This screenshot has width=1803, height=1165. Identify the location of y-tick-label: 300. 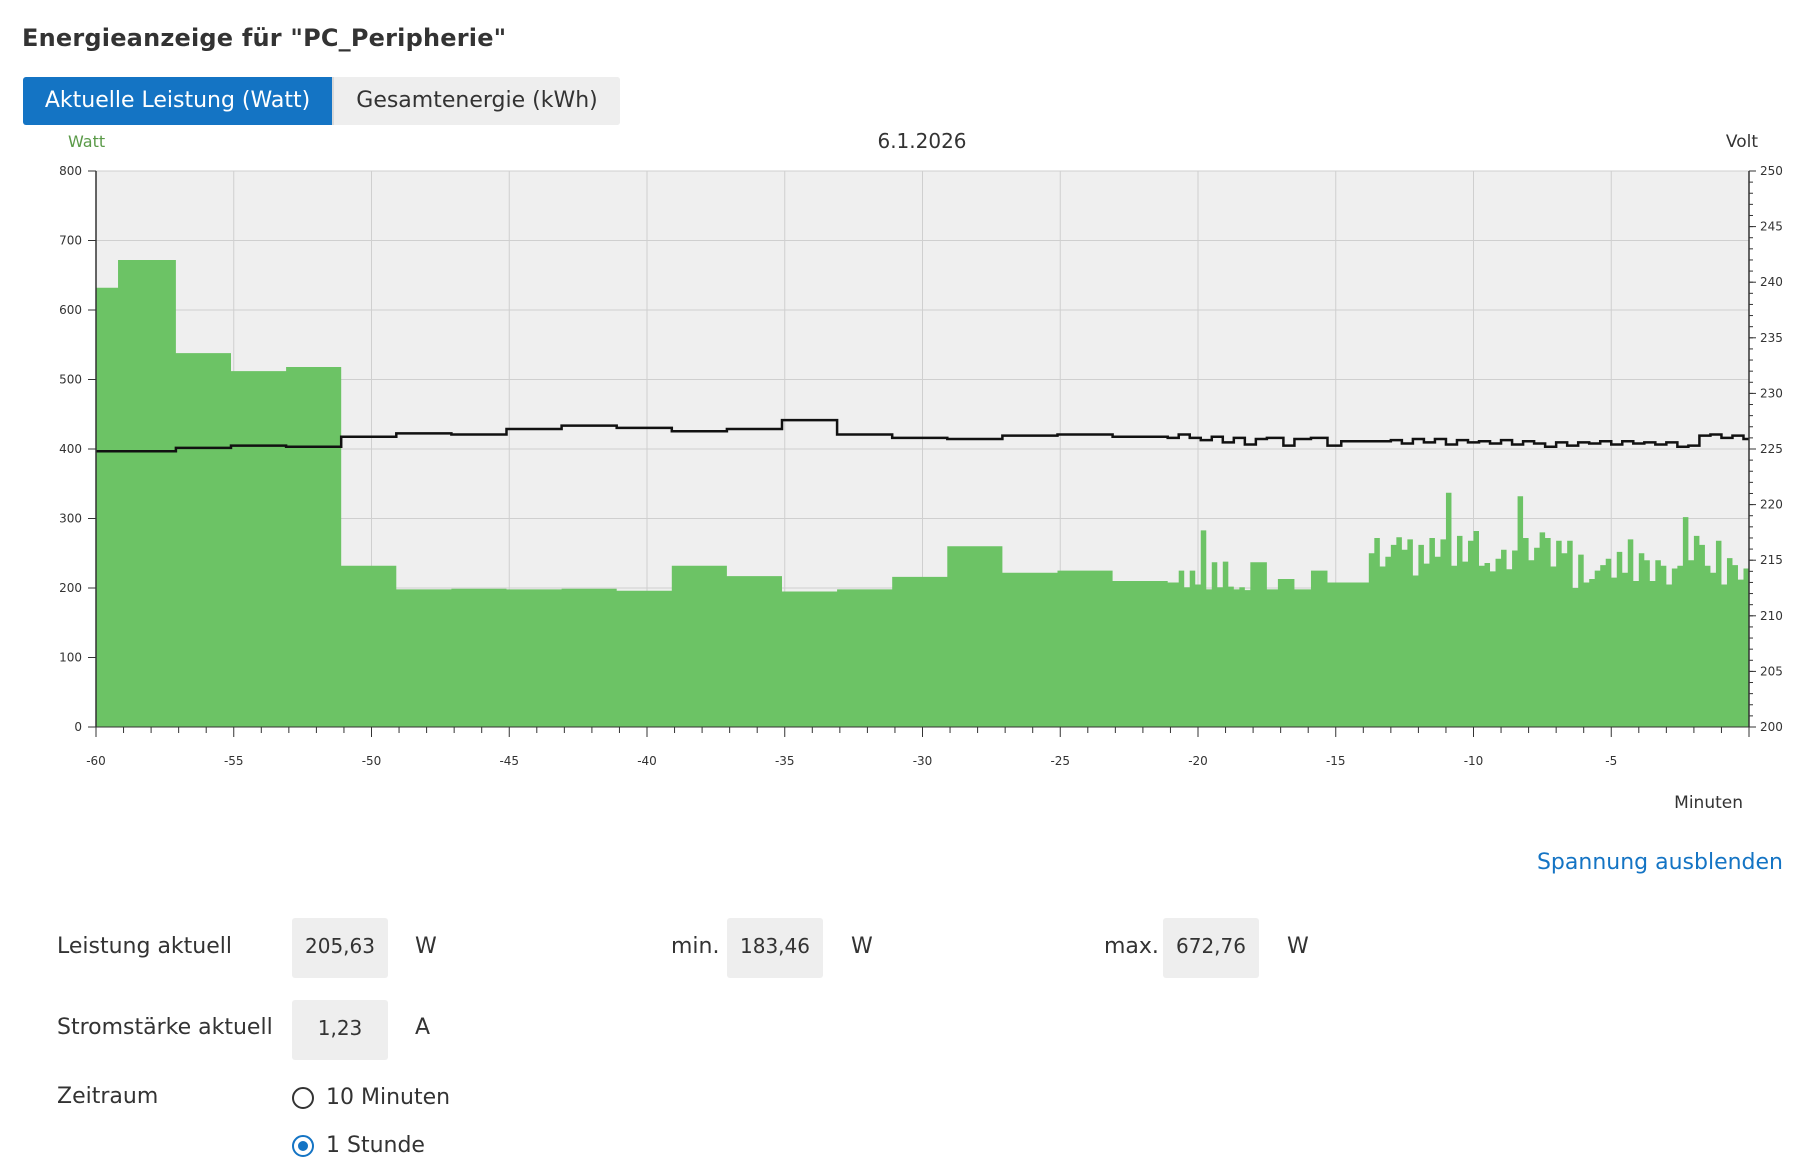
(70, 519).